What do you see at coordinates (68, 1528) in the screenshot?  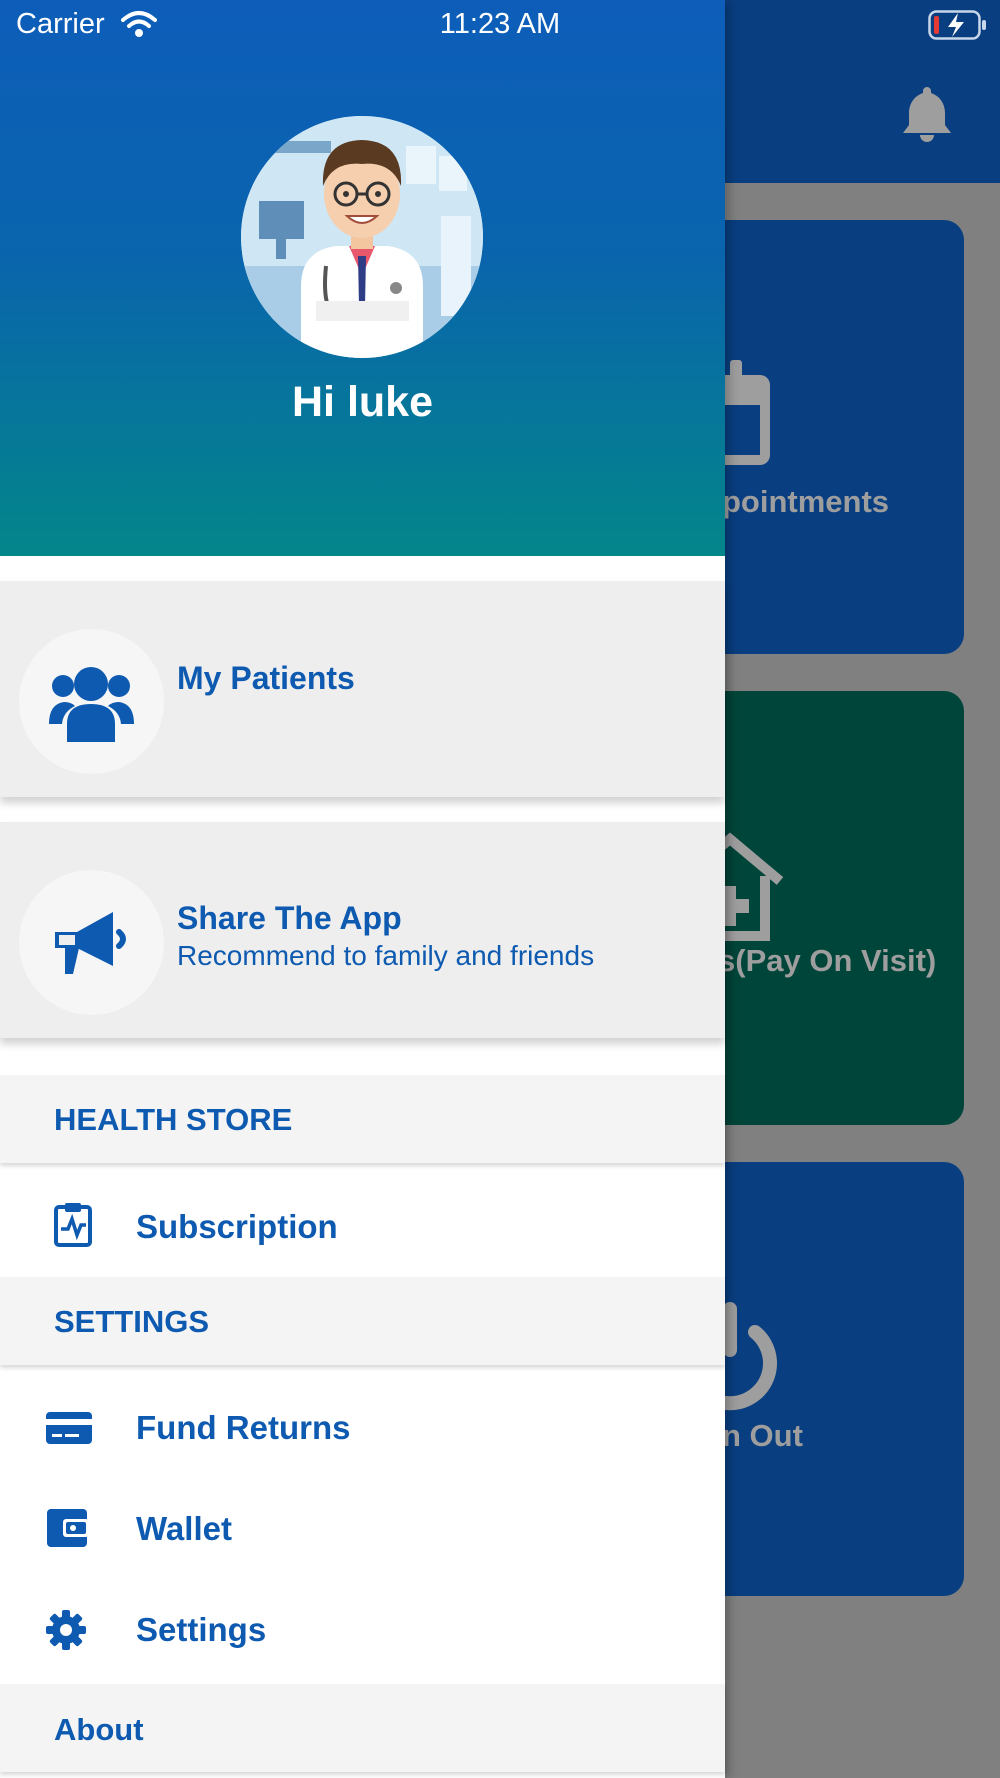 I see `wallet-icon` at bounding box center [68, 1528].